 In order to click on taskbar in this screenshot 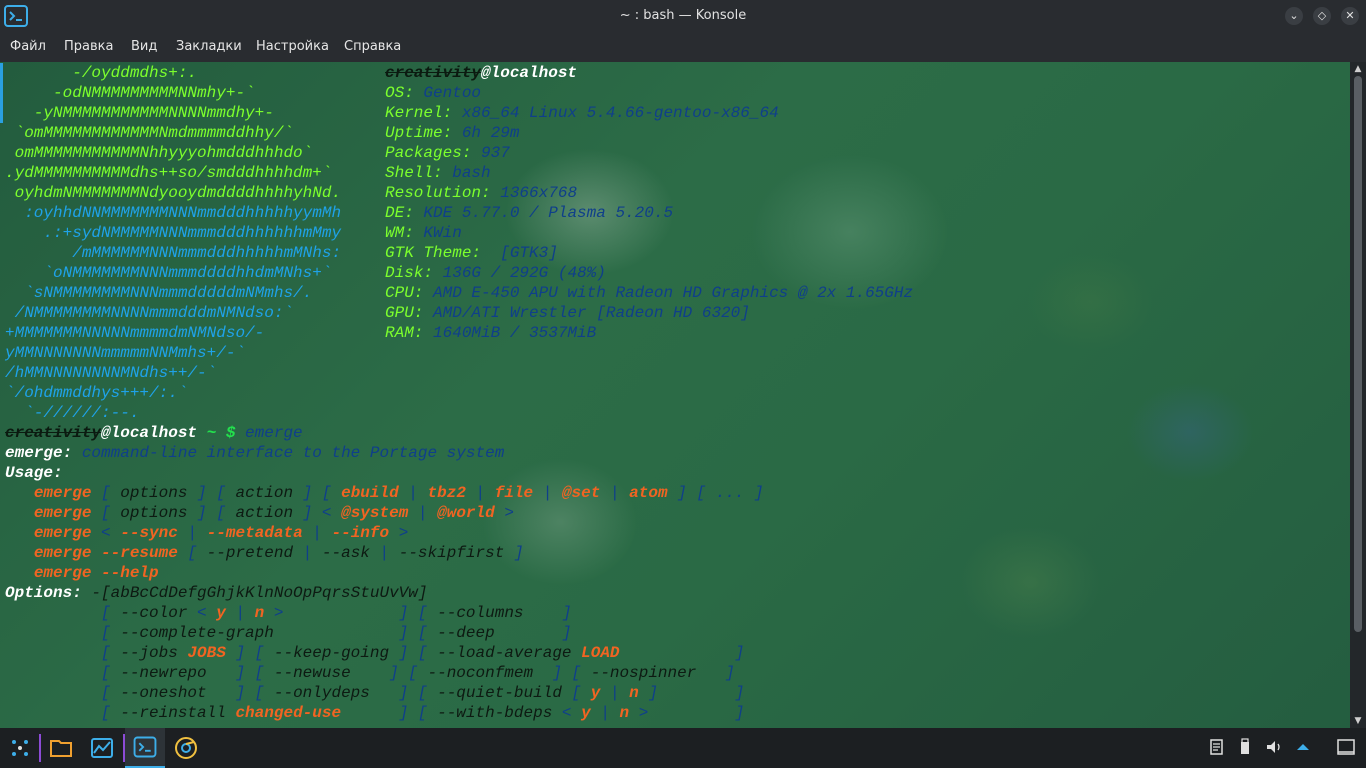, I will do `click(683, 748)`.